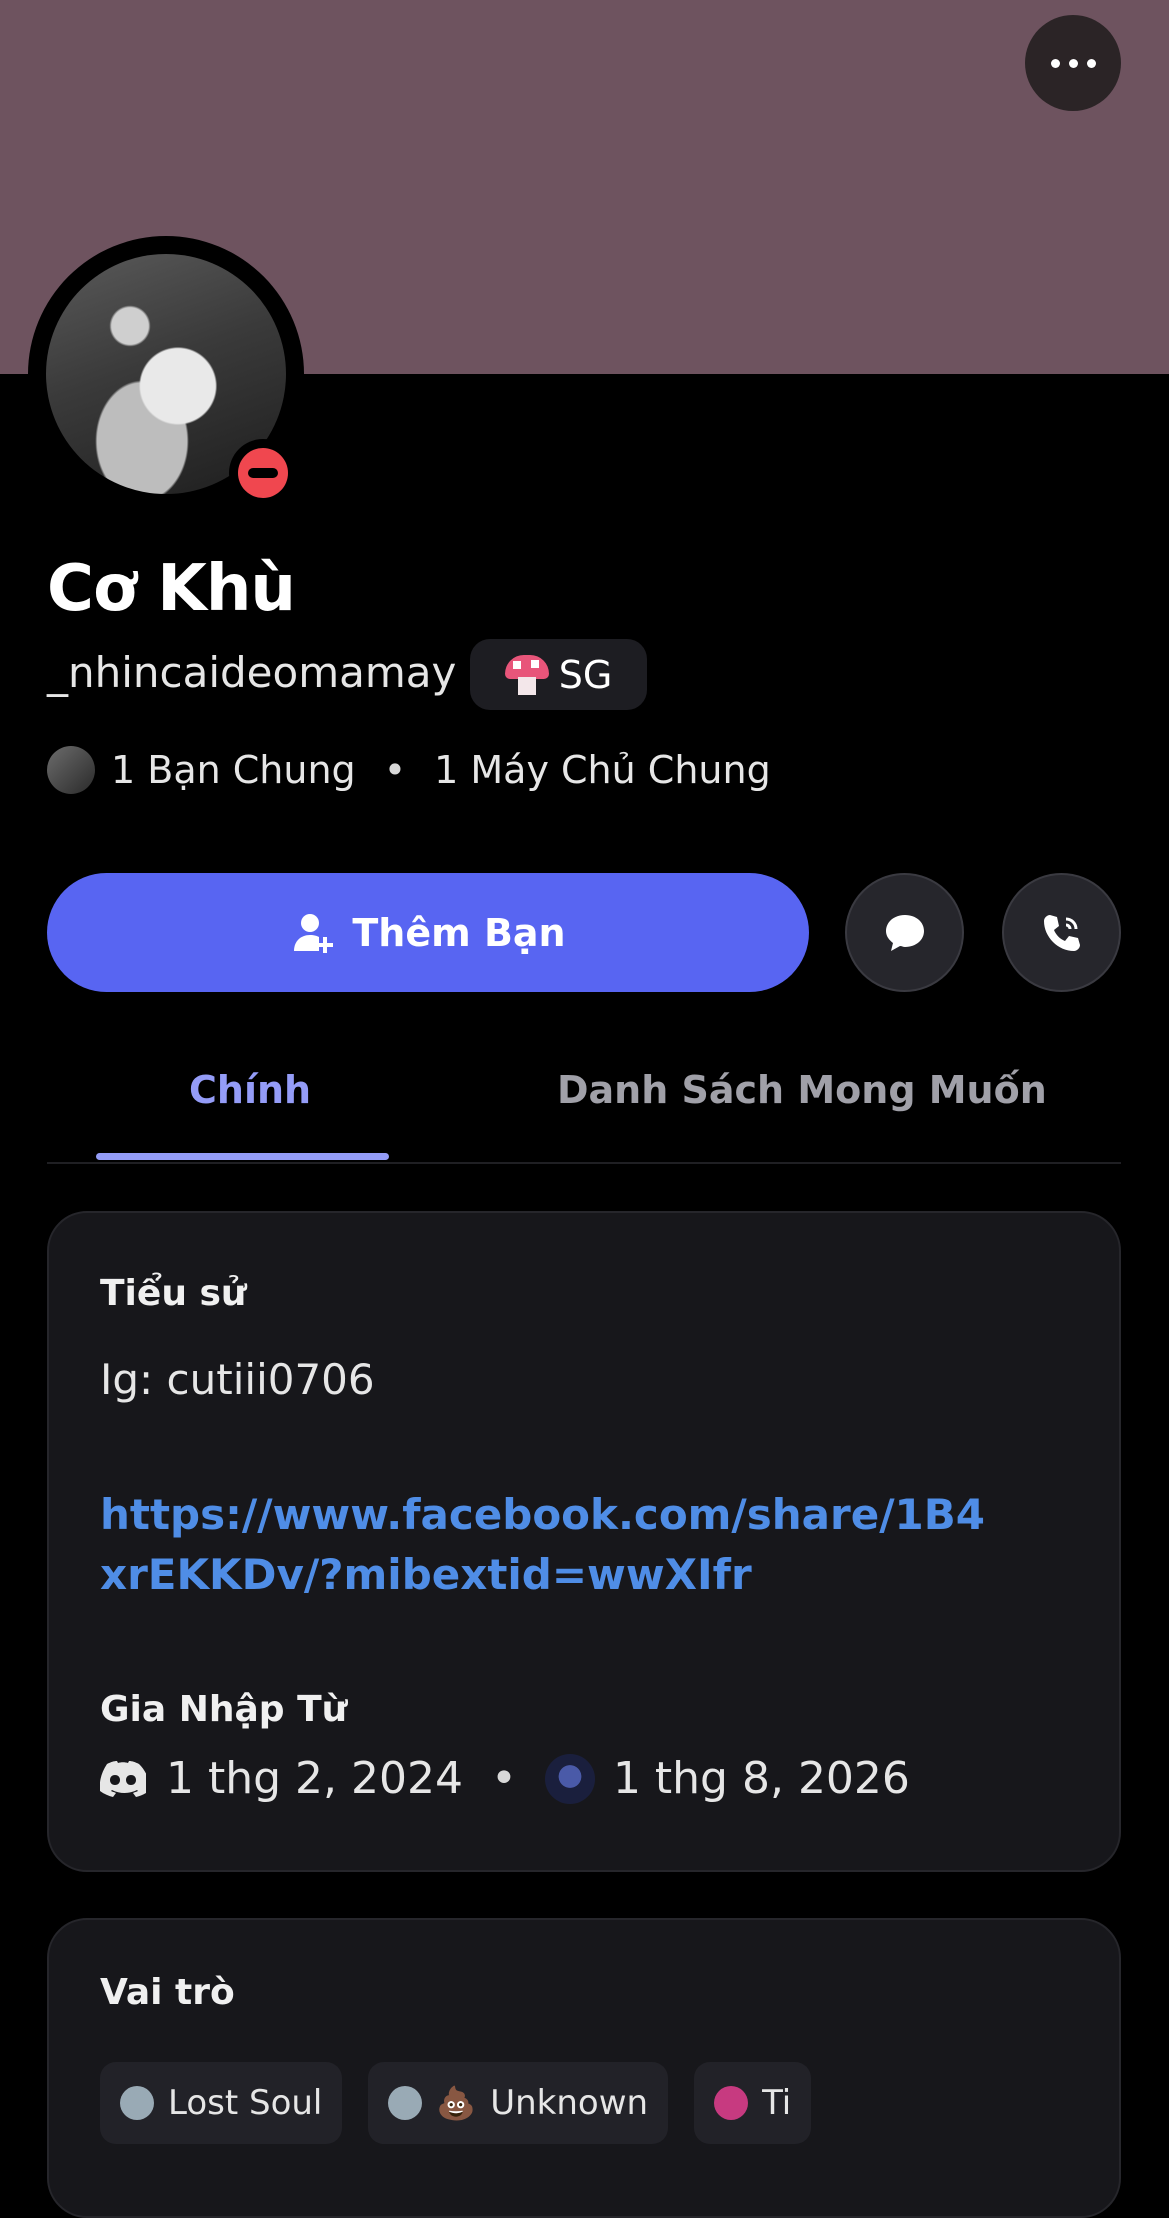 This screenshot has width=1169, height=2218. I want to click on mutuals-row: 1 Bạn Chung • 1 Máy Chủ Chung, so click(409, 770).